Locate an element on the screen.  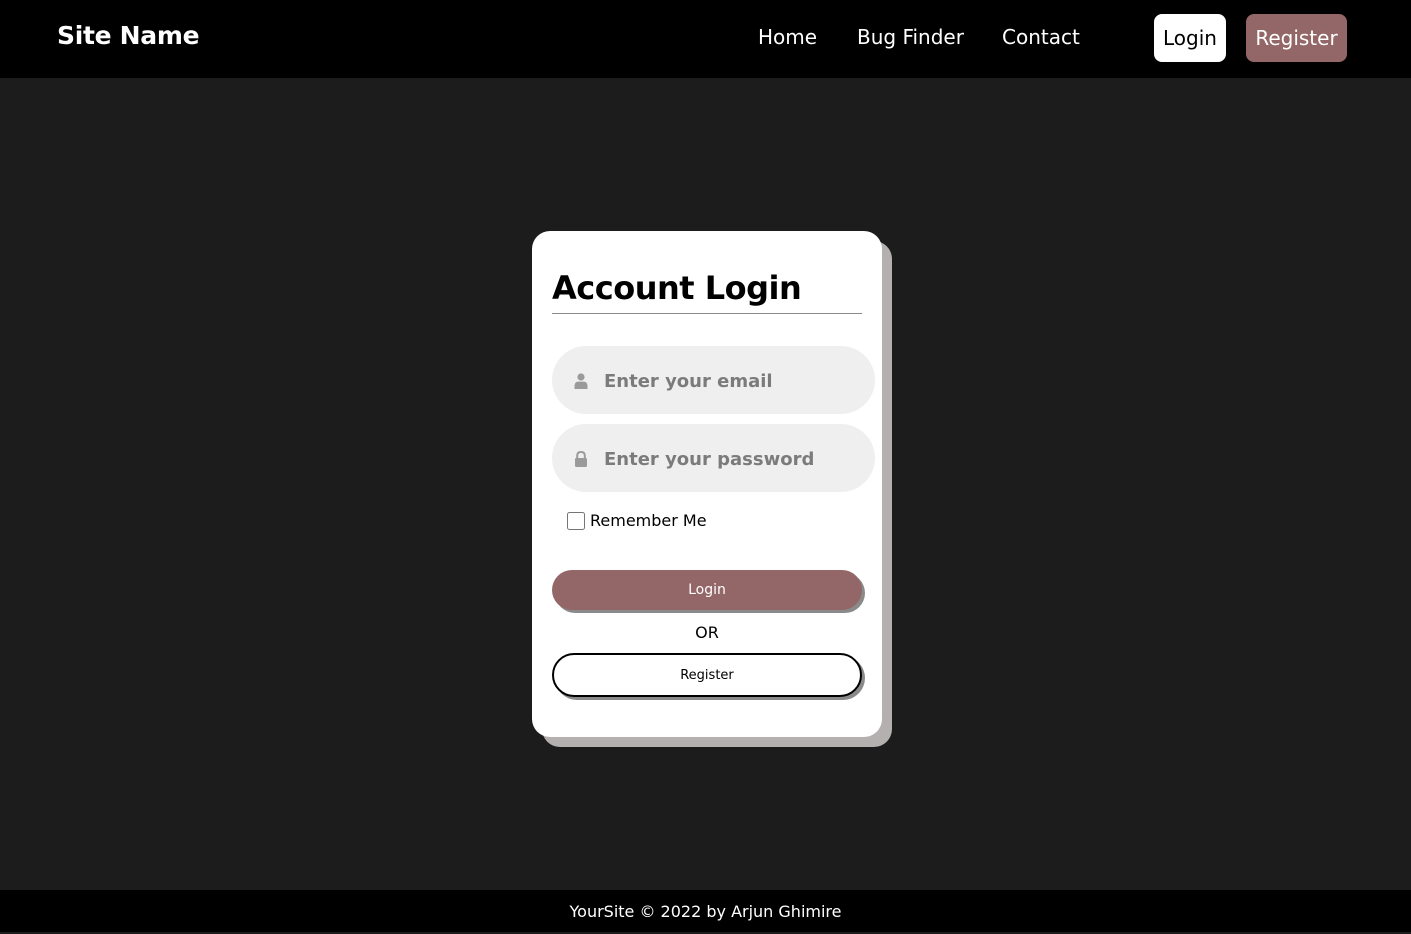
lock-icon is located at coordinates (581, 458).